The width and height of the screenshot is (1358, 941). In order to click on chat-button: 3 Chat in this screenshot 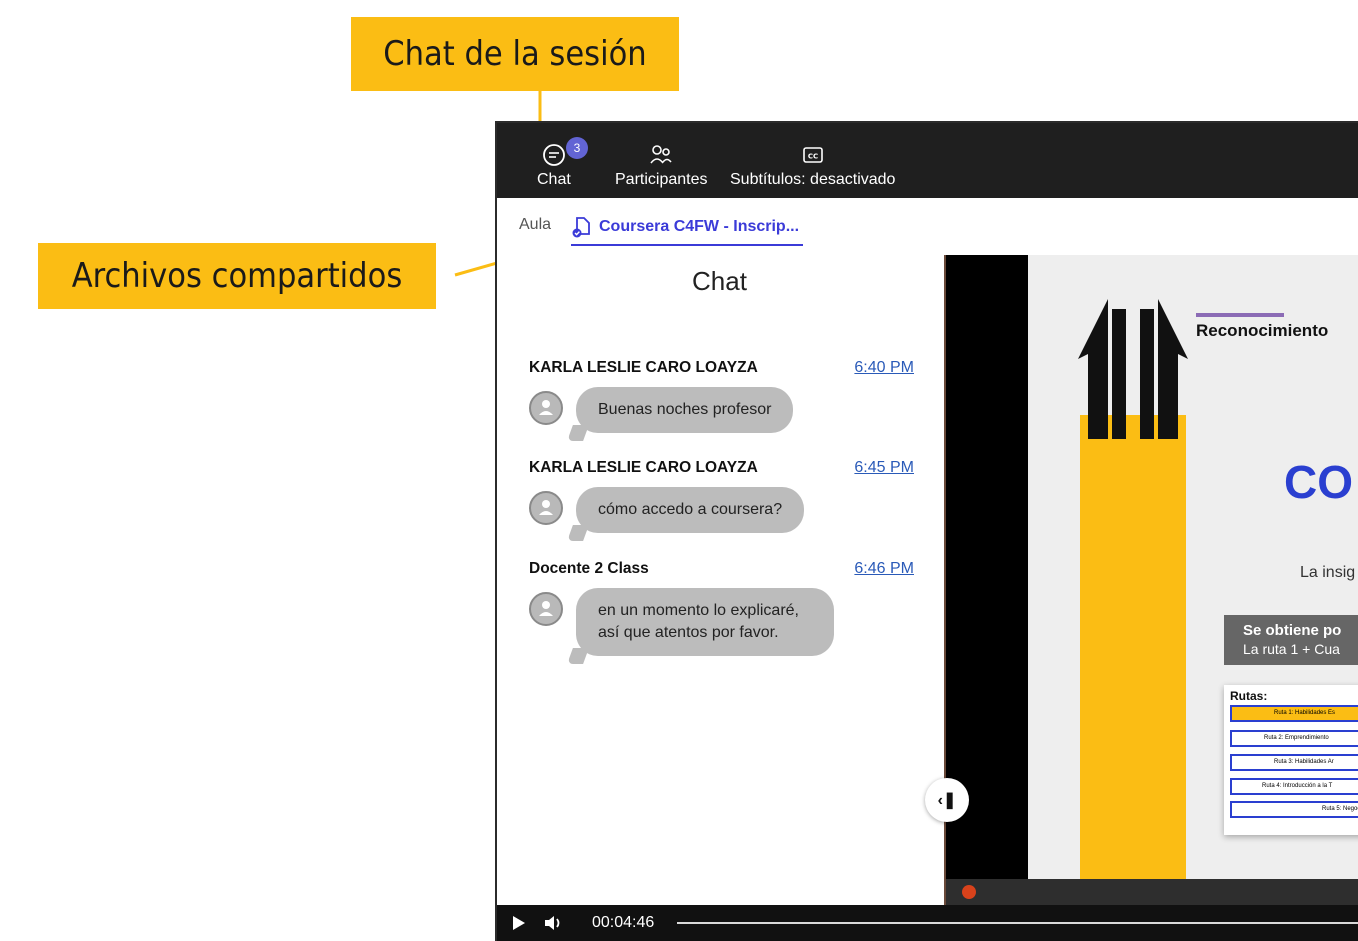, I will do `click(562, 163)`.